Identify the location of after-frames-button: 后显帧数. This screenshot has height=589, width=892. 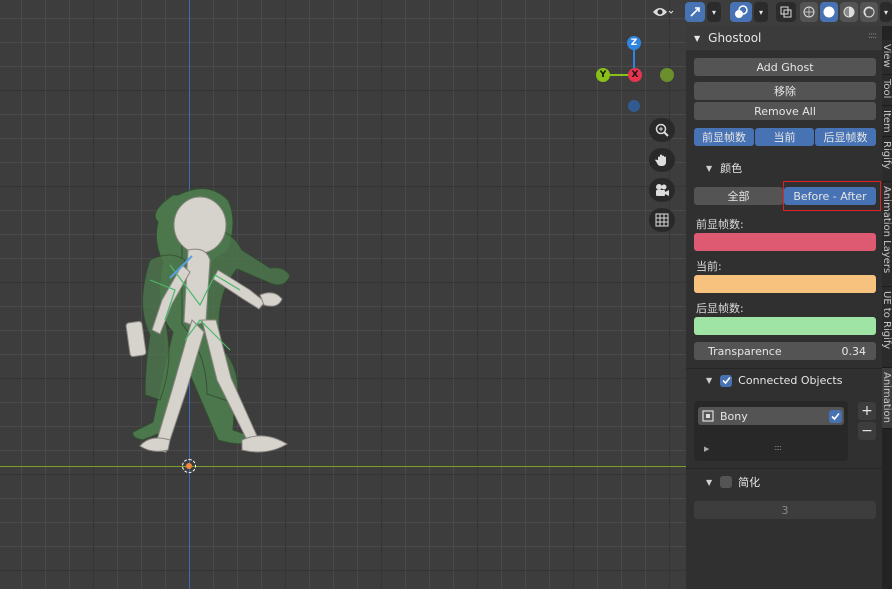
(845, 137).